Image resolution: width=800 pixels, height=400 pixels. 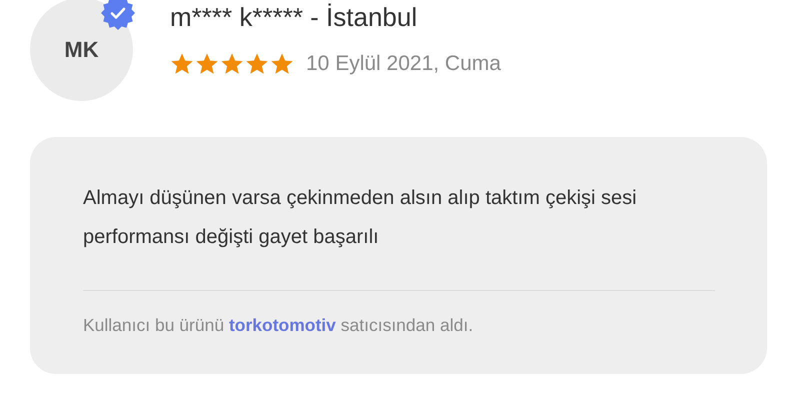 What do you see at coordinates (360, 218) in the screenshot?
I see `review-text: Almayı düşünen varsa çekinmeden alsın alıp taktım çekişi sesi performansı değişti gayet başarılı` at bounding box center [360, 218].